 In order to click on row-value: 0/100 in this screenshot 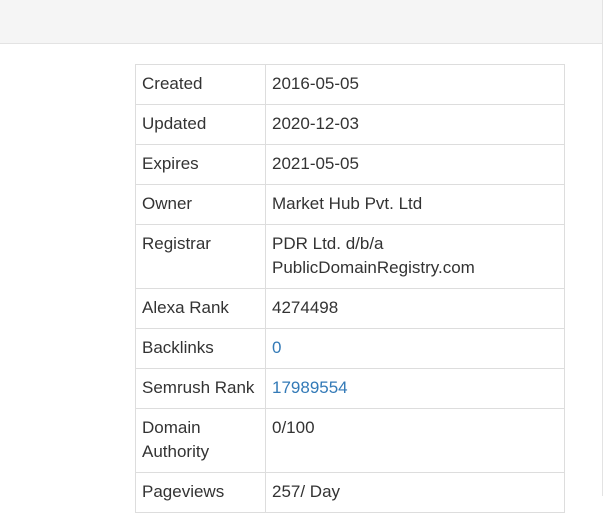, I will do `click(415, 440)`.